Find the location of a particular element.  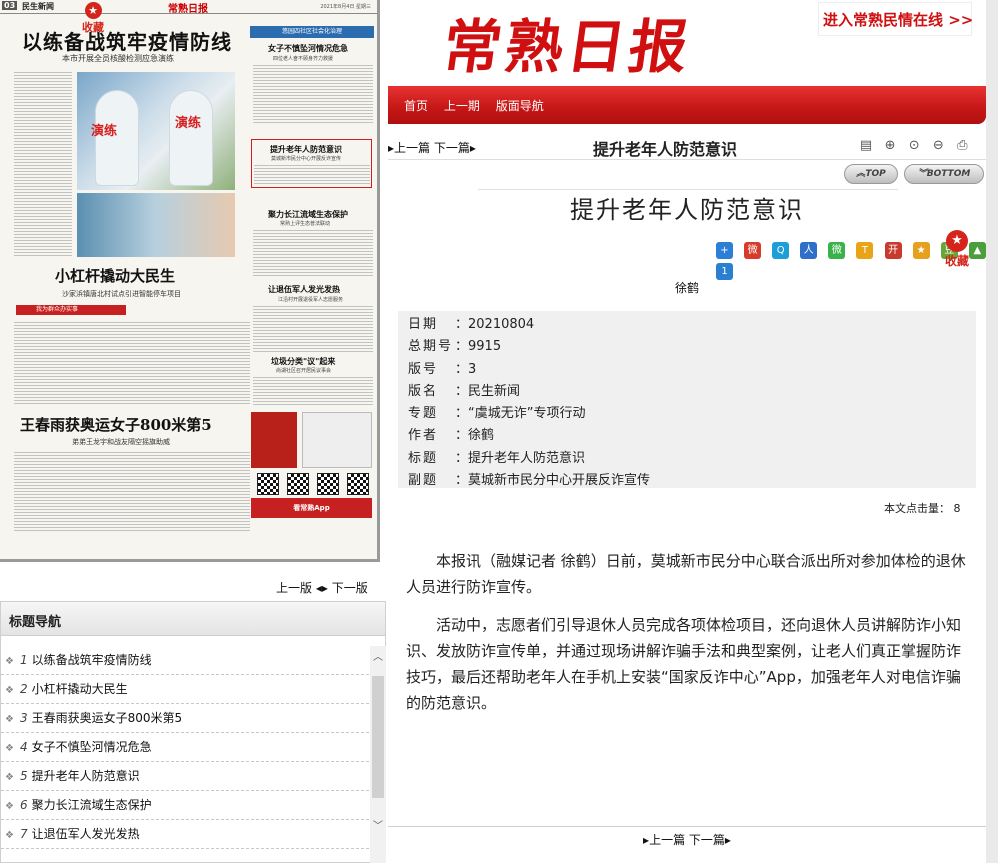

meta-row: 副题 ：莫城新市民分中心开展反诈宣传 is located at coordinates (687, 481).